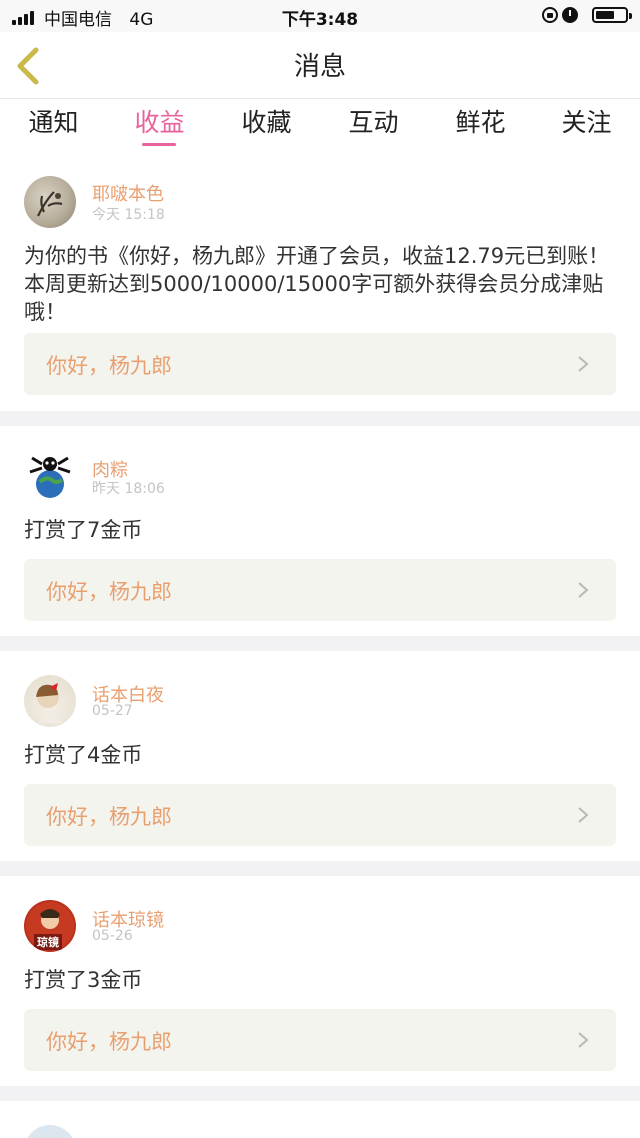 Image resolution: width=640 pixels, height=1138 pixels. I want to click on message-text: 打赏了7金币, so click(83, 530).